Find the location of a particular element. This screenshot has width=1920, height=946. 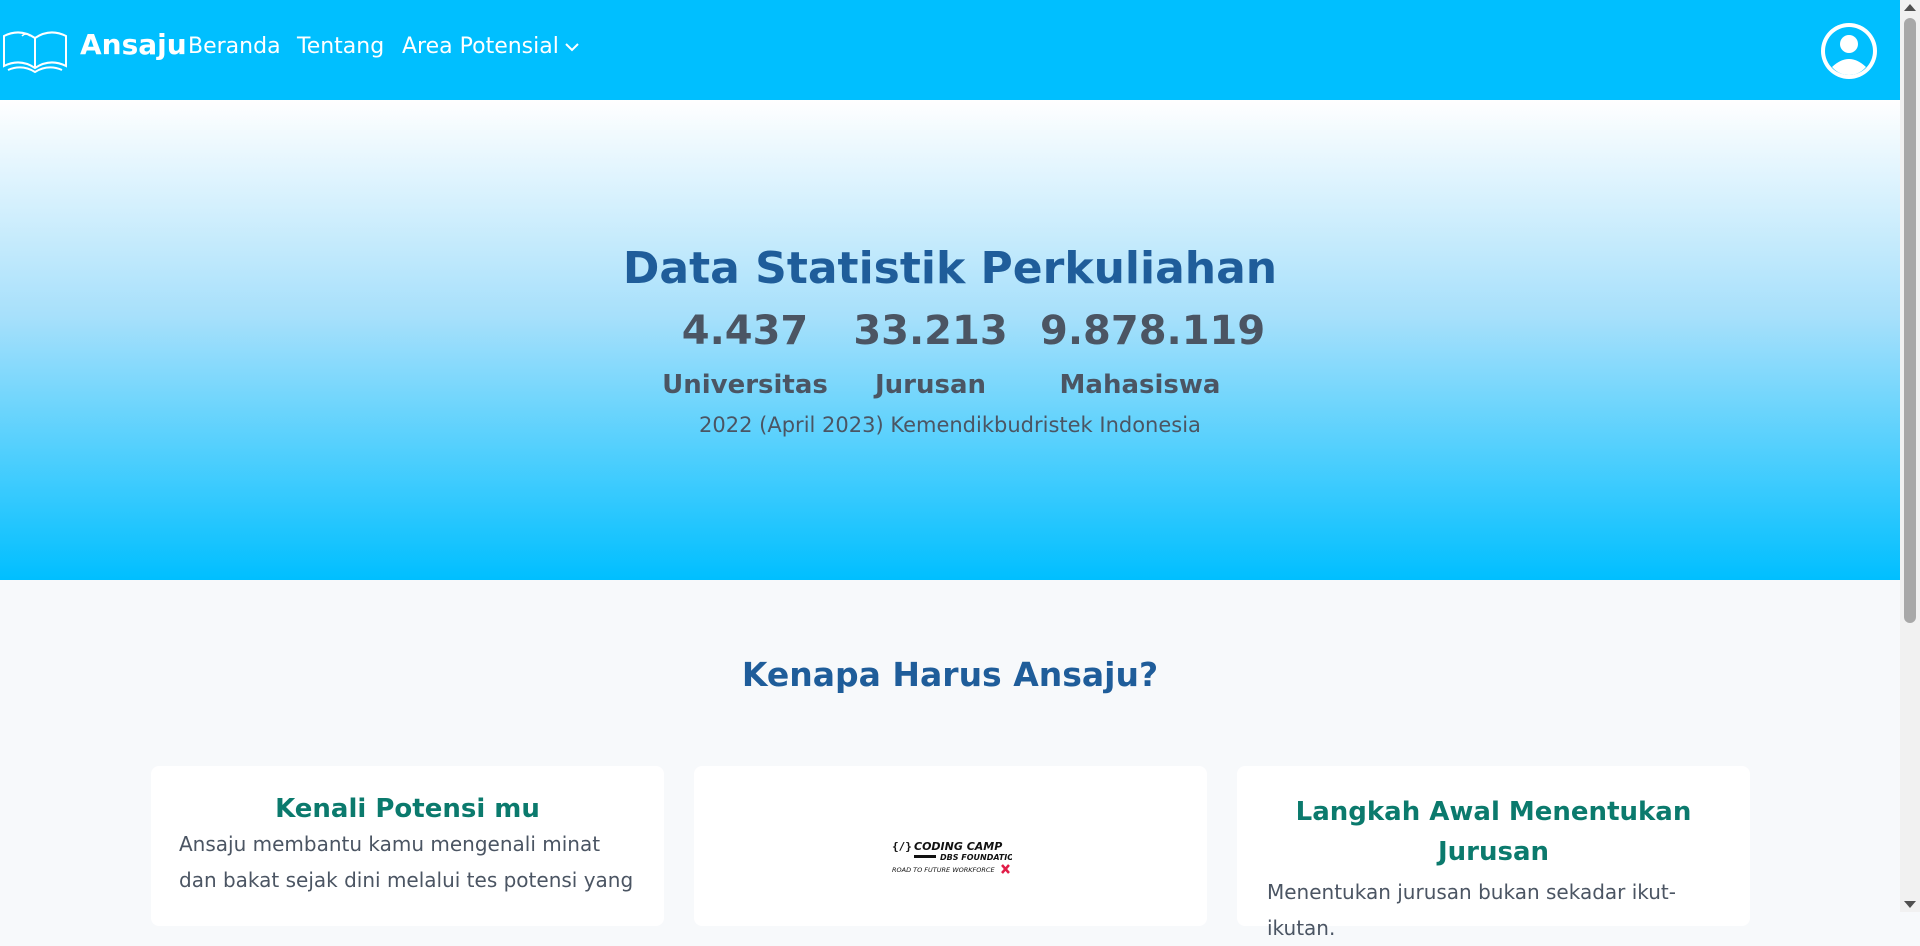

vertical-scrollbar is located at coordinates (1910, 456).